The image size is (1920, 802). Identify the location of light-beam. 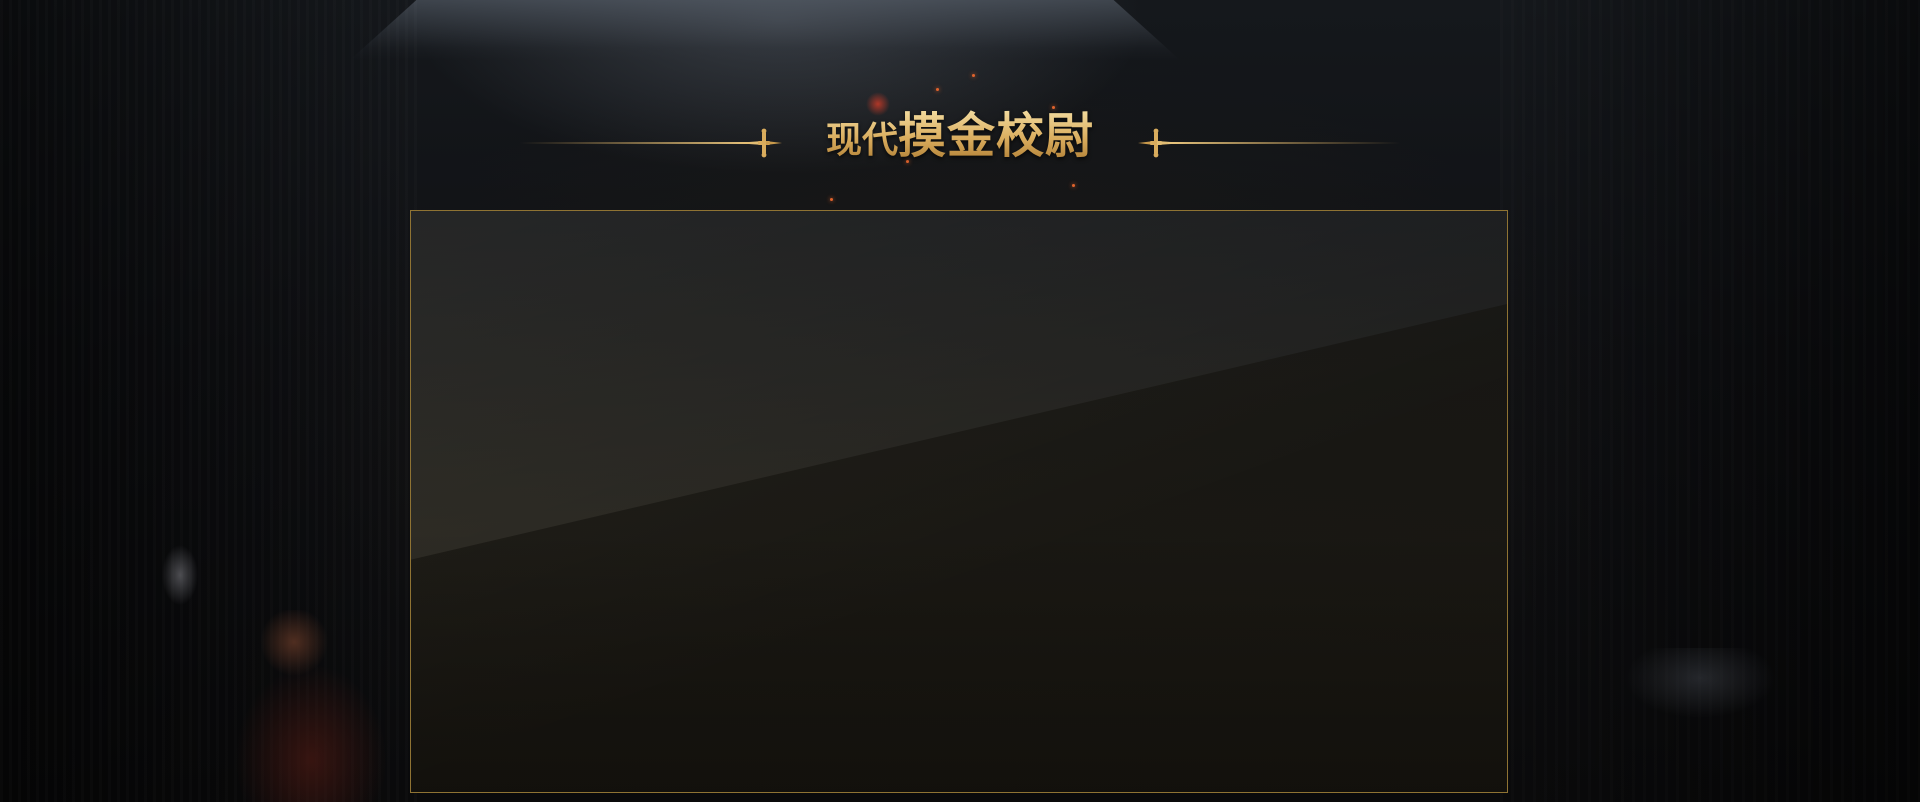
(765, 30).